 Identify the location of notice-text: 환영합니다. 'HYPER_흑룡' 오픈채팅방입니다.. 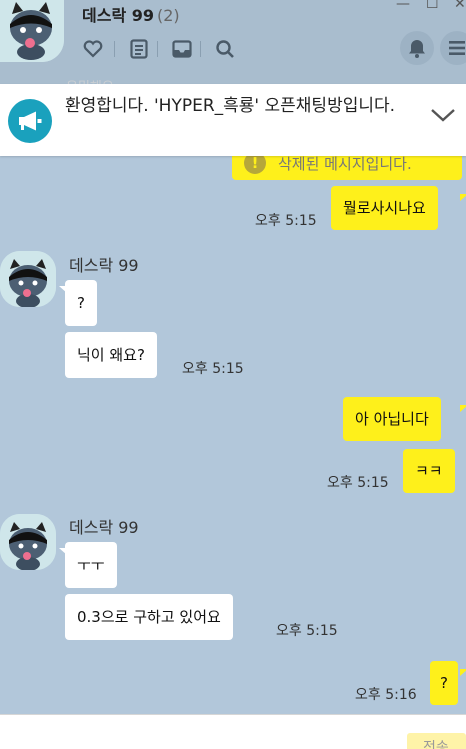
(230, 106).